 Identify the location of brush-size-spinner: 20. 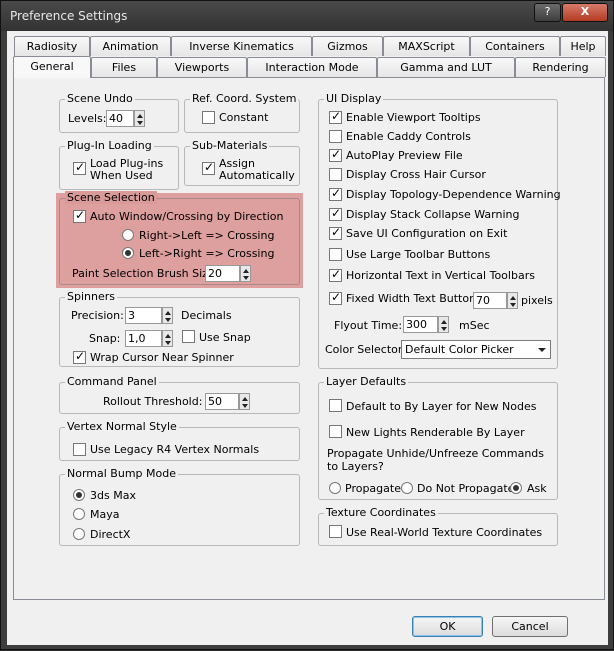
(228, 273).